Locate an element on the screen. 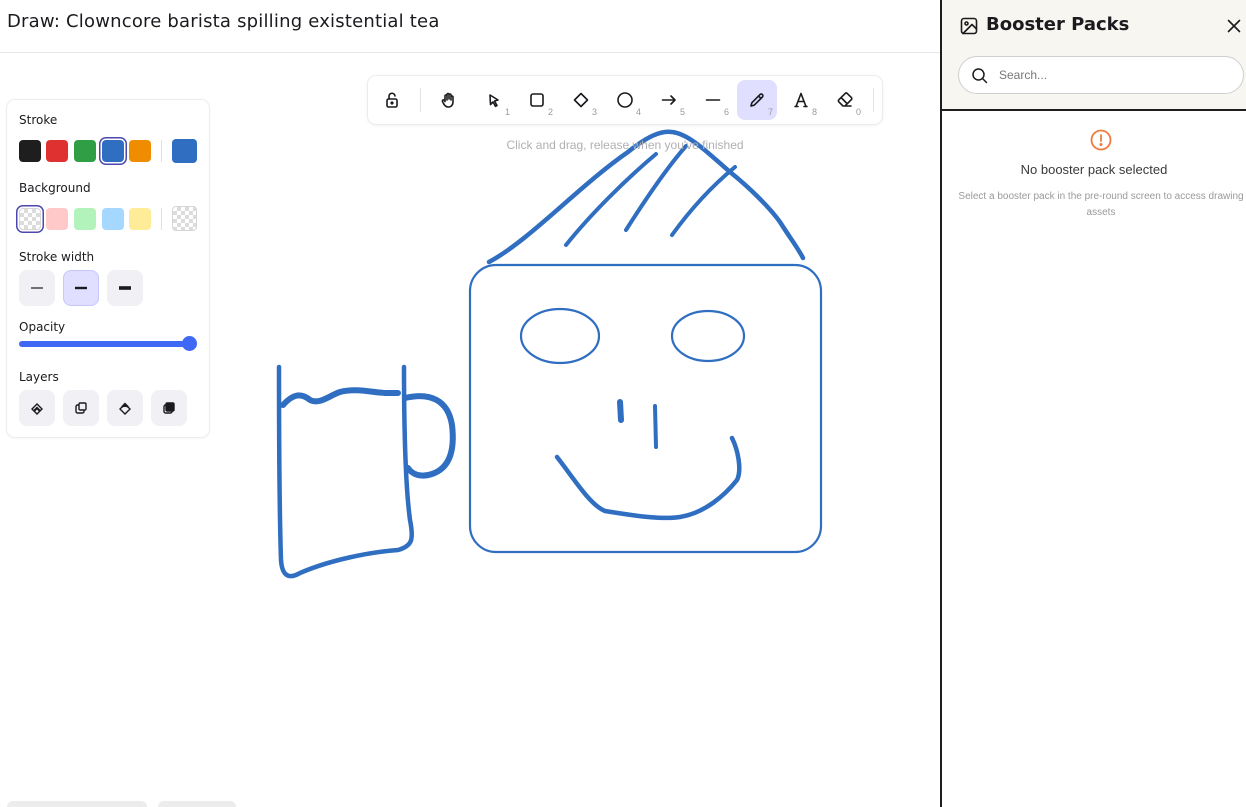 The image size is (1246, 807). tool-pencil: 7 is located at coordinates (757, 100).